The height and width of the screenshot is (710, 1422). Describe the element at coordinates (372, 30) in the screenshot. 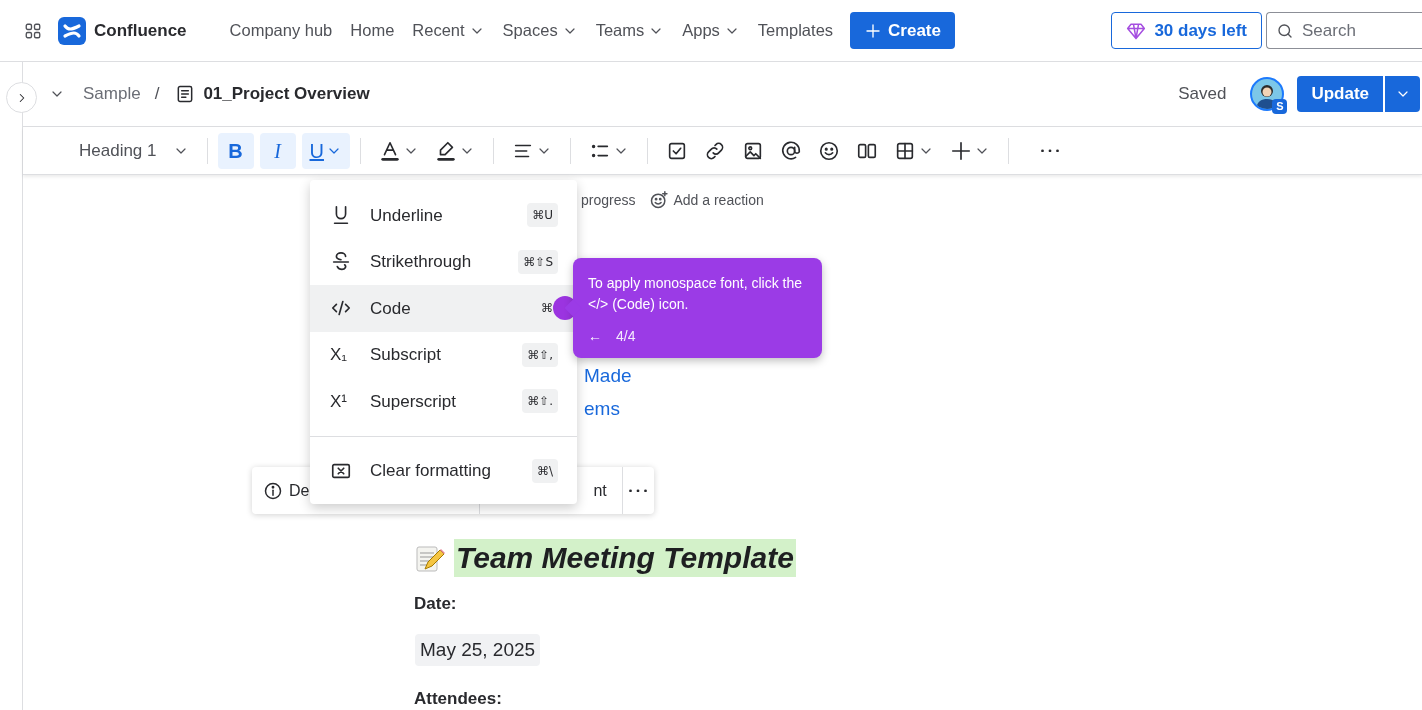

I see `nav-item: Home` at that location.